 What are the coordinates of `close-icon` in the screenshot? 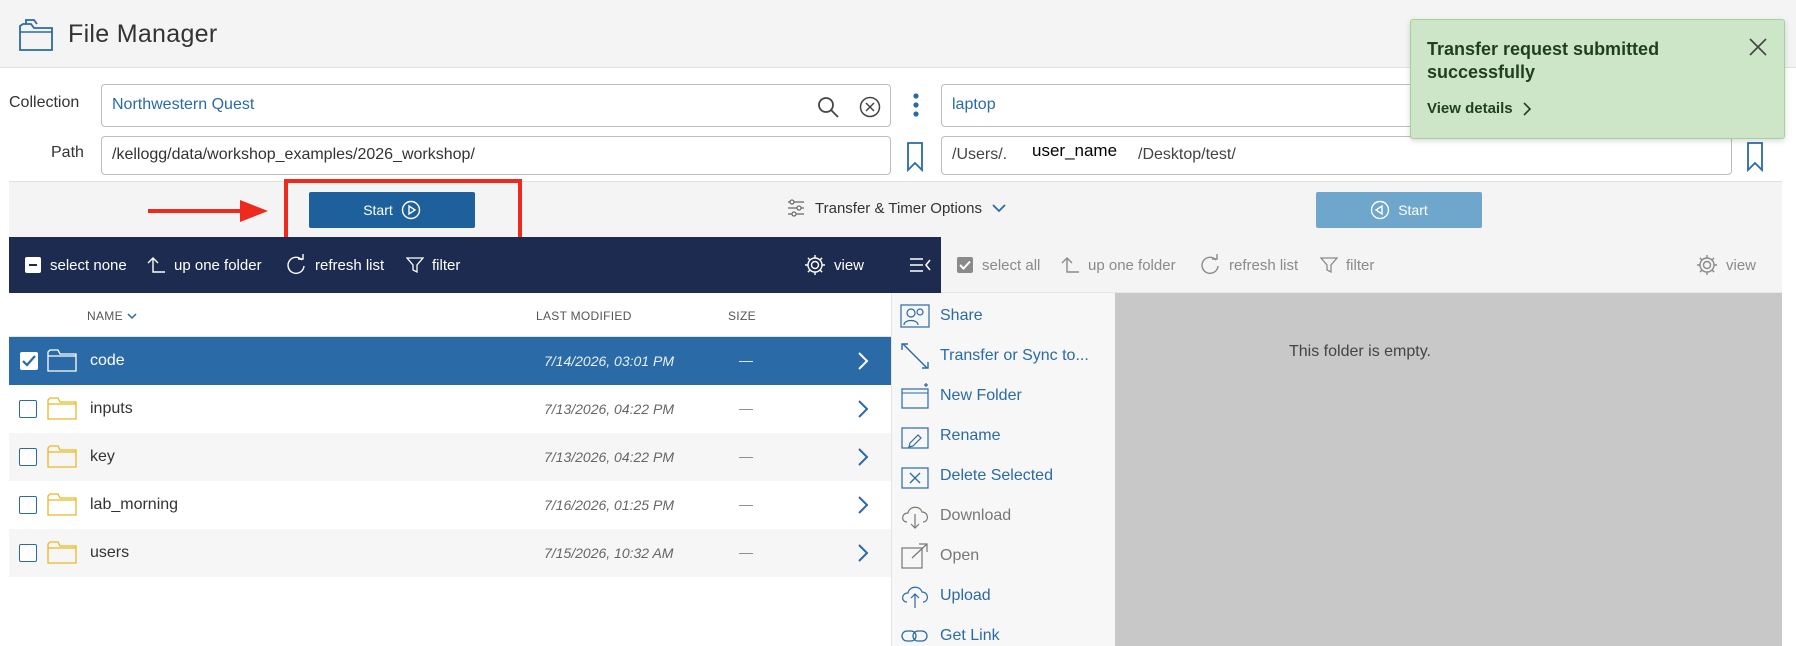 It's located at (1758, 47).